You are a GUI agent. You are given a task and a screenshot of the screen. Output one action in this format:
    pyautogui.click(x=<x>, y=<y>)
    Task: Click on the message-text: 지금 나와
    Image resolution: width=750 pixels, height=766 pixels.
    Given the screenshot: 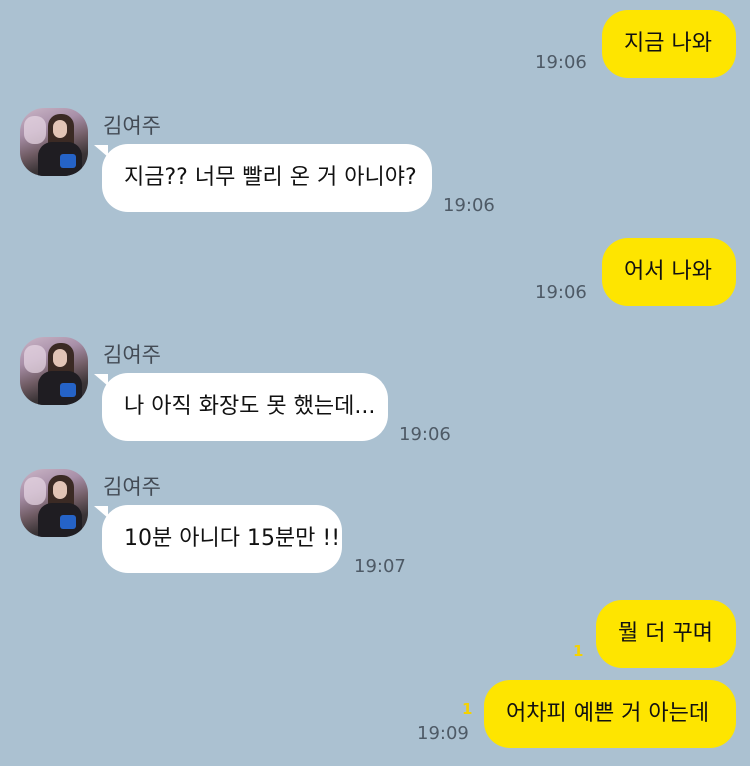 What is the action you would take?
    pyautogui.click(x=668, y=43)
    